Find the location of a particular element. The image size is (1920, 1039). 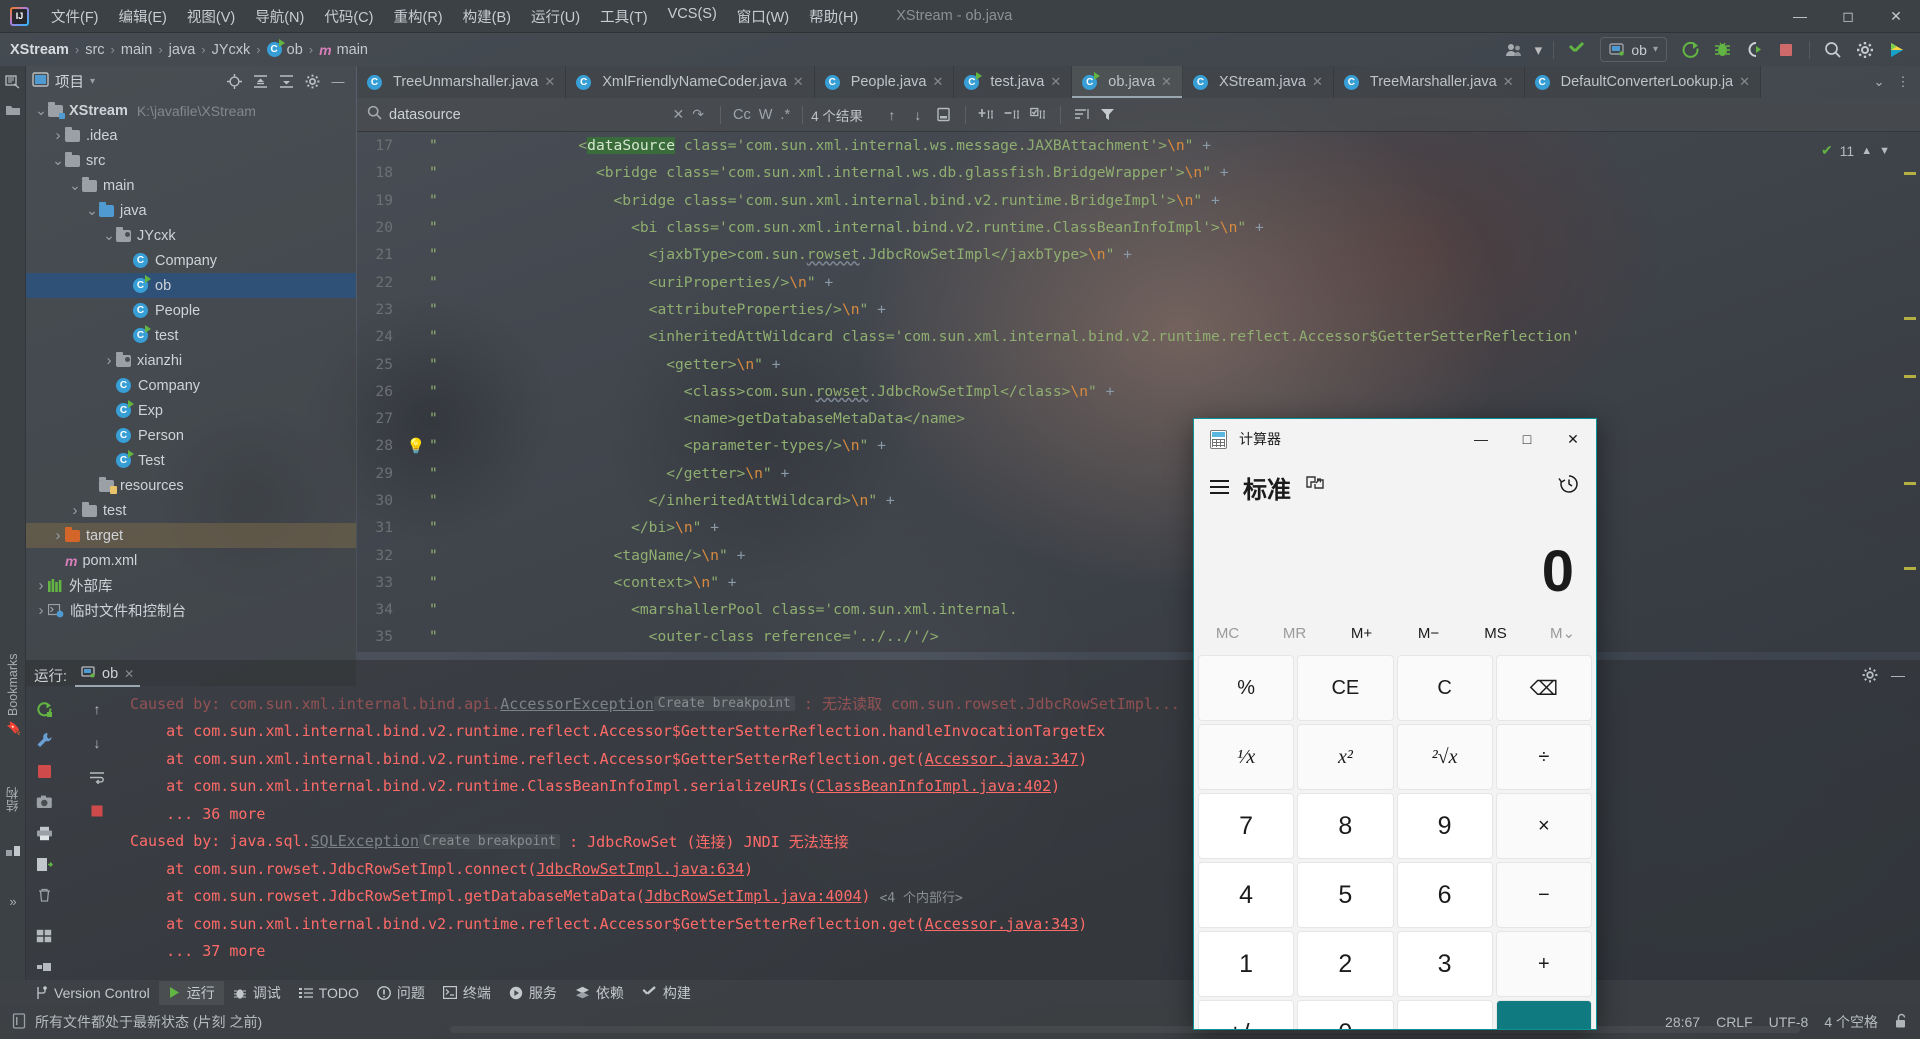

layout-icon is located at coordinates (44, 936).